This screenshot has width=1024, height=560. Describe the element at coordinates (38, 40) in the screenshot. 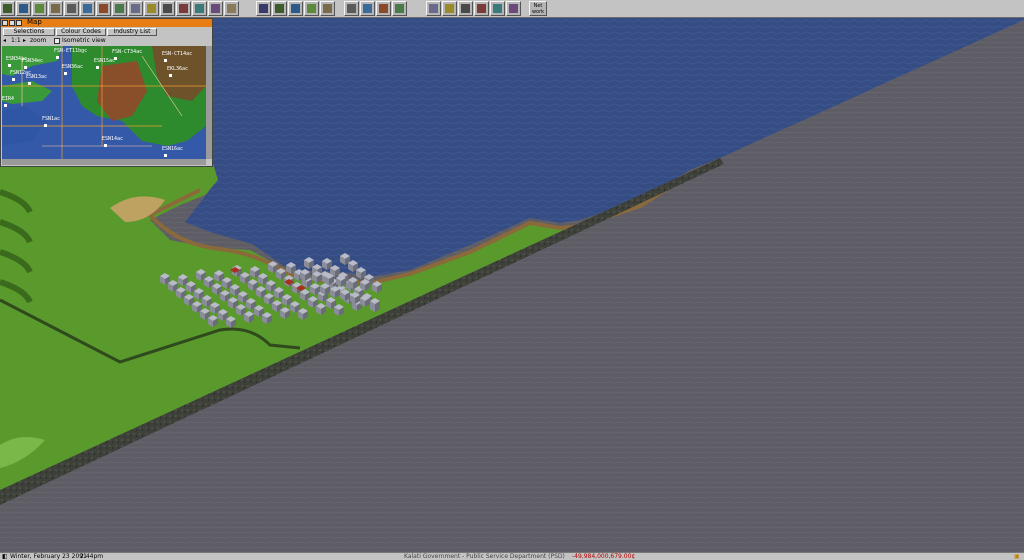

I see `zoom-label: zoom` at that location.